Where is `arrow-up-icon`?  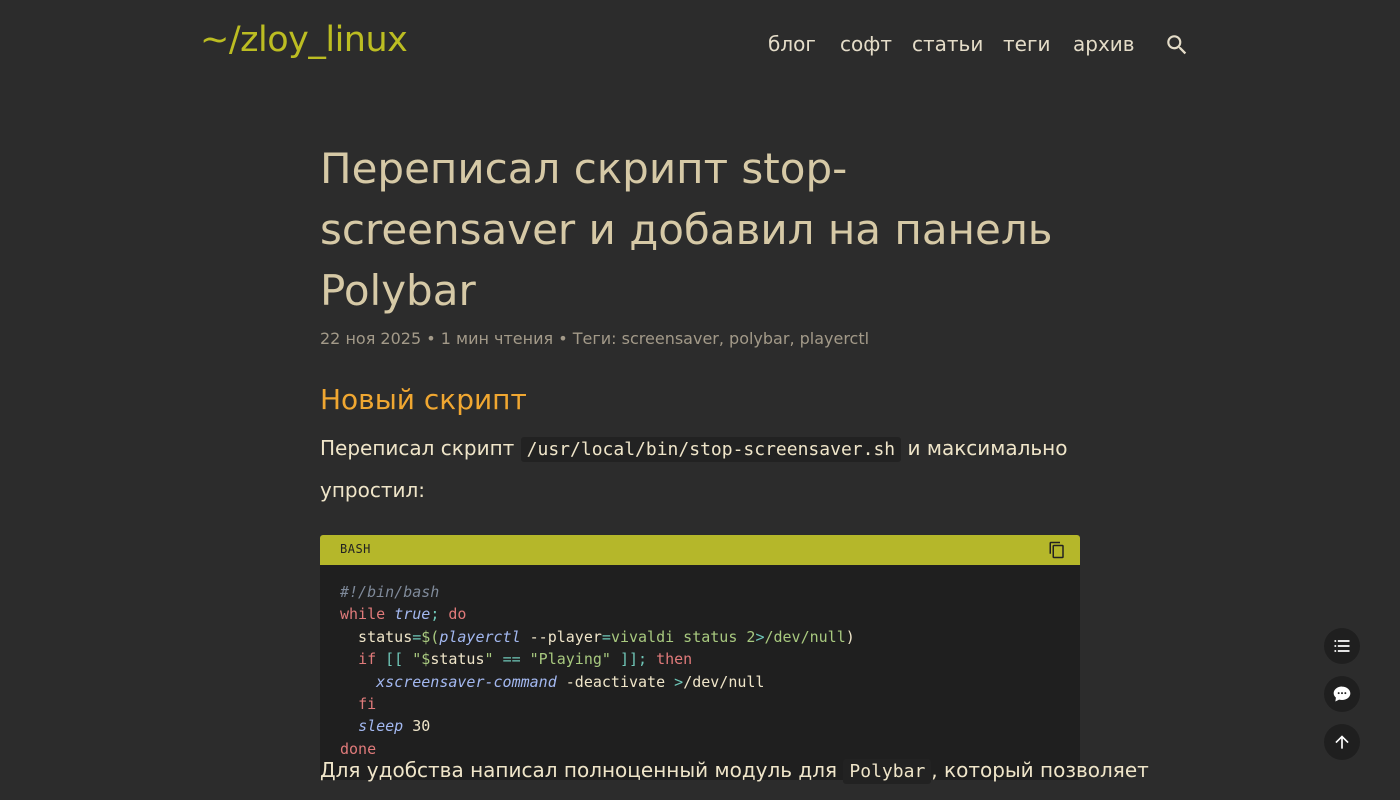 arrow-up-icon is located at coordinates (1342, 742).